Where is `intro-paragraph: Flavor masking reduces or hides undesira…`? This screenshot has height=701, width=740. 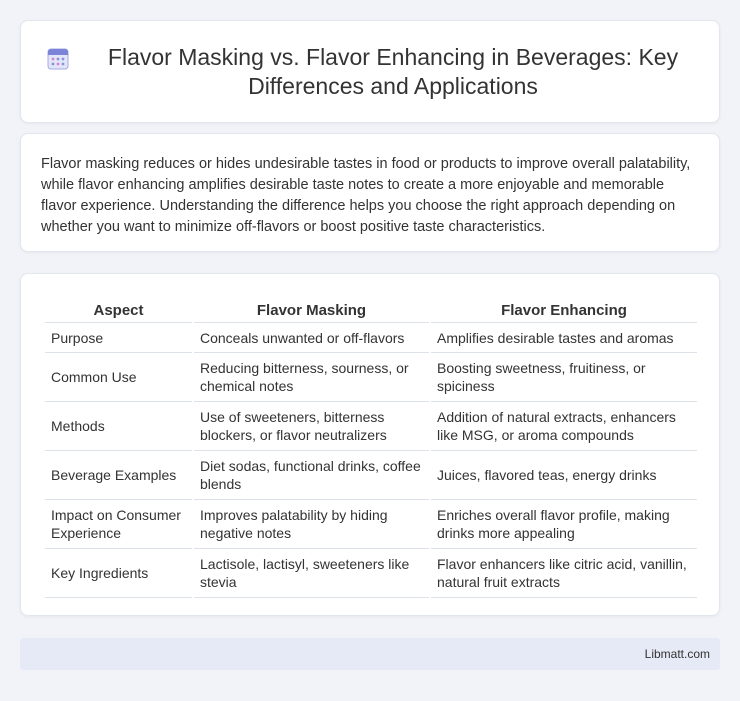
intro-paragraph: Flavor masking reduces or hides undesira… is located at coordinates (366, 195).